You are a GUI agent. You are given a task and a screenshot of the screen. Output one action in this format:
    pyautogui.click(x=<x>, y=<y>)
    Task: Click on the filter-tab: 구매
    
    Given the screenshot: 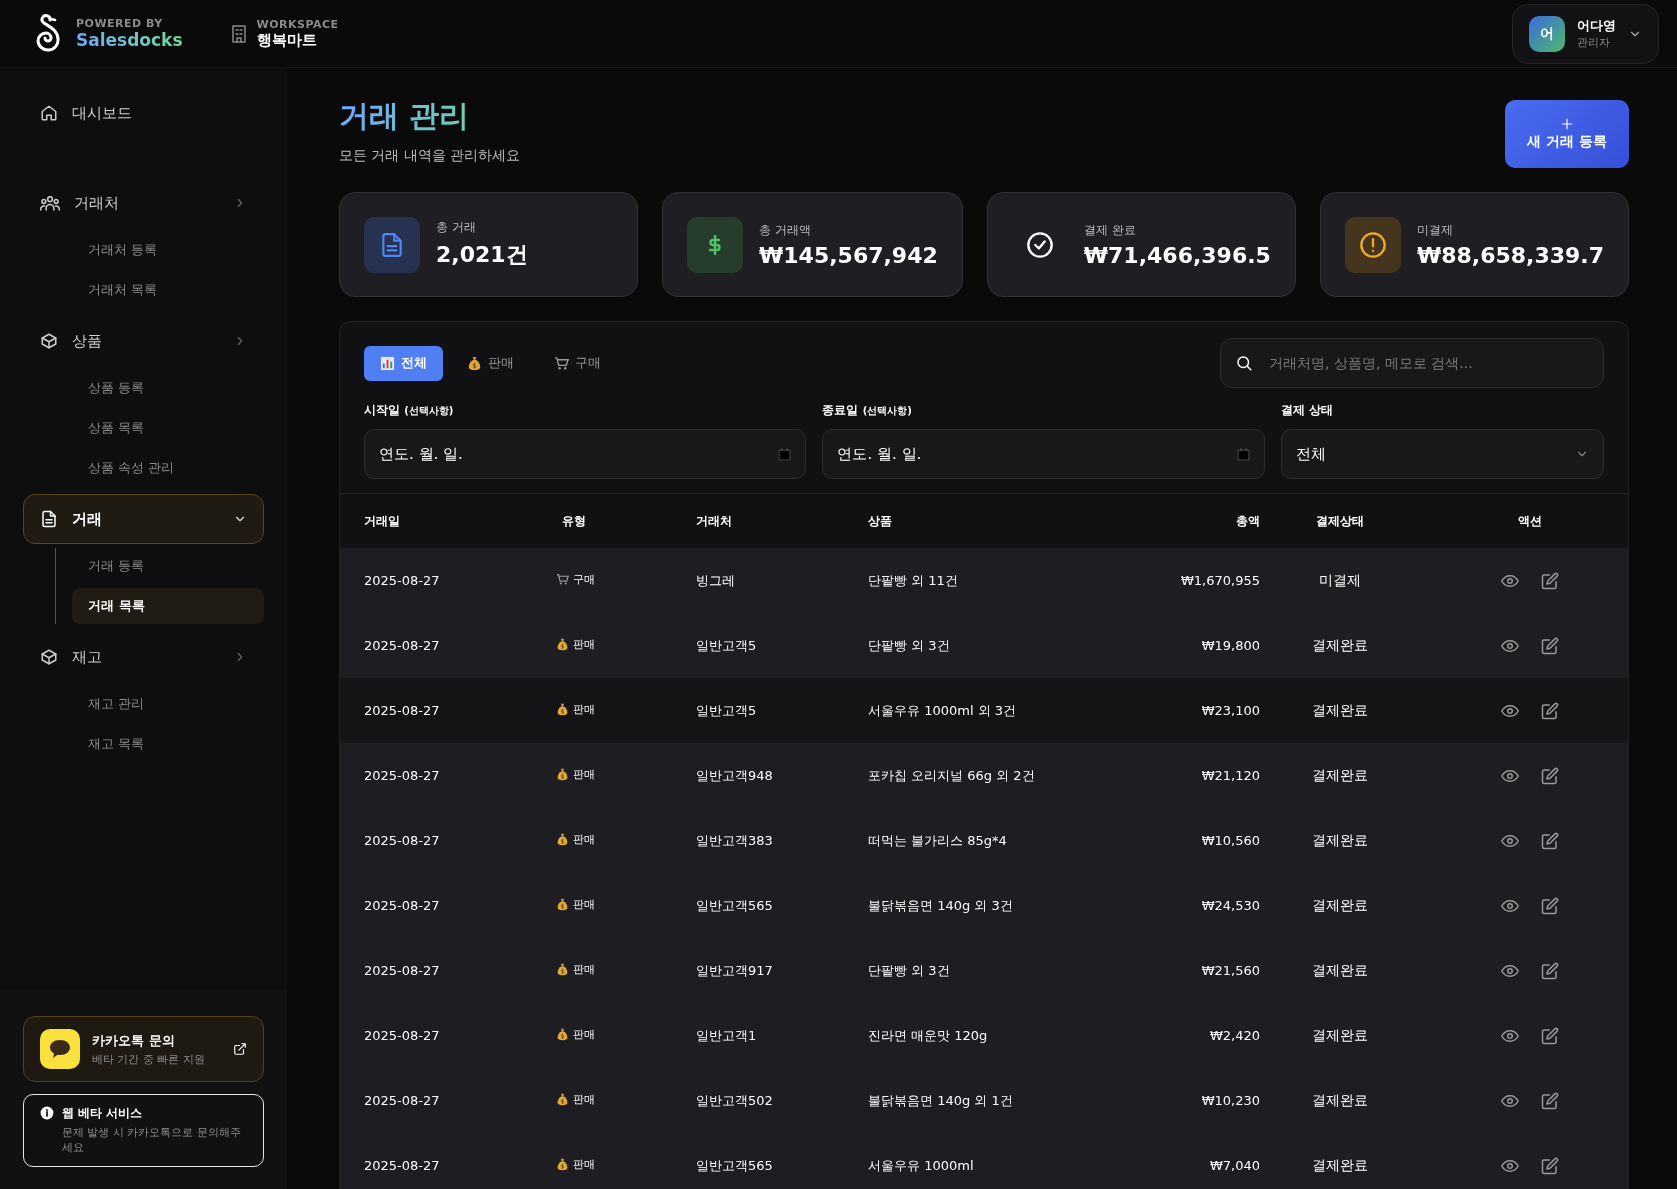 What is the action you would take?
    pyautogui.click(x=577, y=363)
    